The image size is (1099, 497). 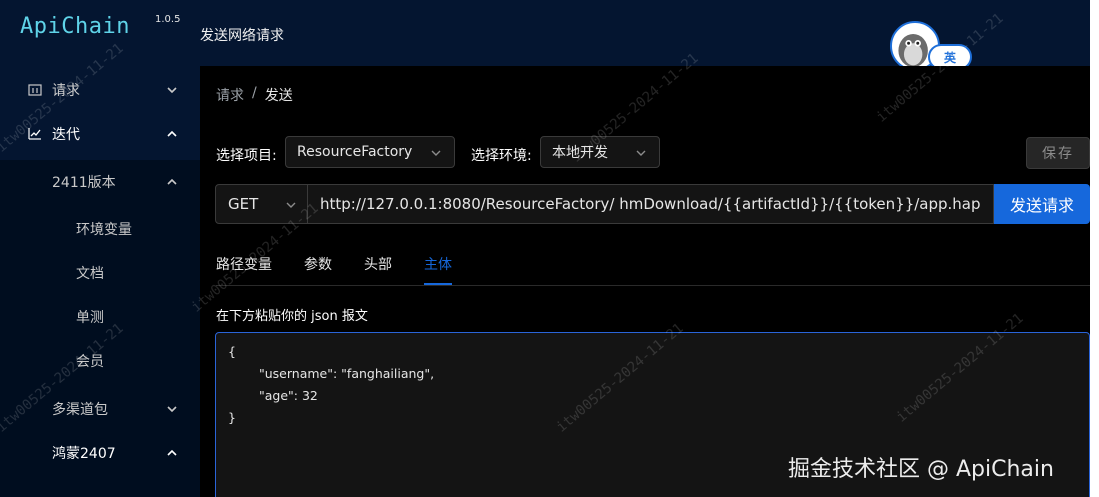 I want to click on body-hint: 在下方粘贴你的 json 报文, so click(x=292, y=316).